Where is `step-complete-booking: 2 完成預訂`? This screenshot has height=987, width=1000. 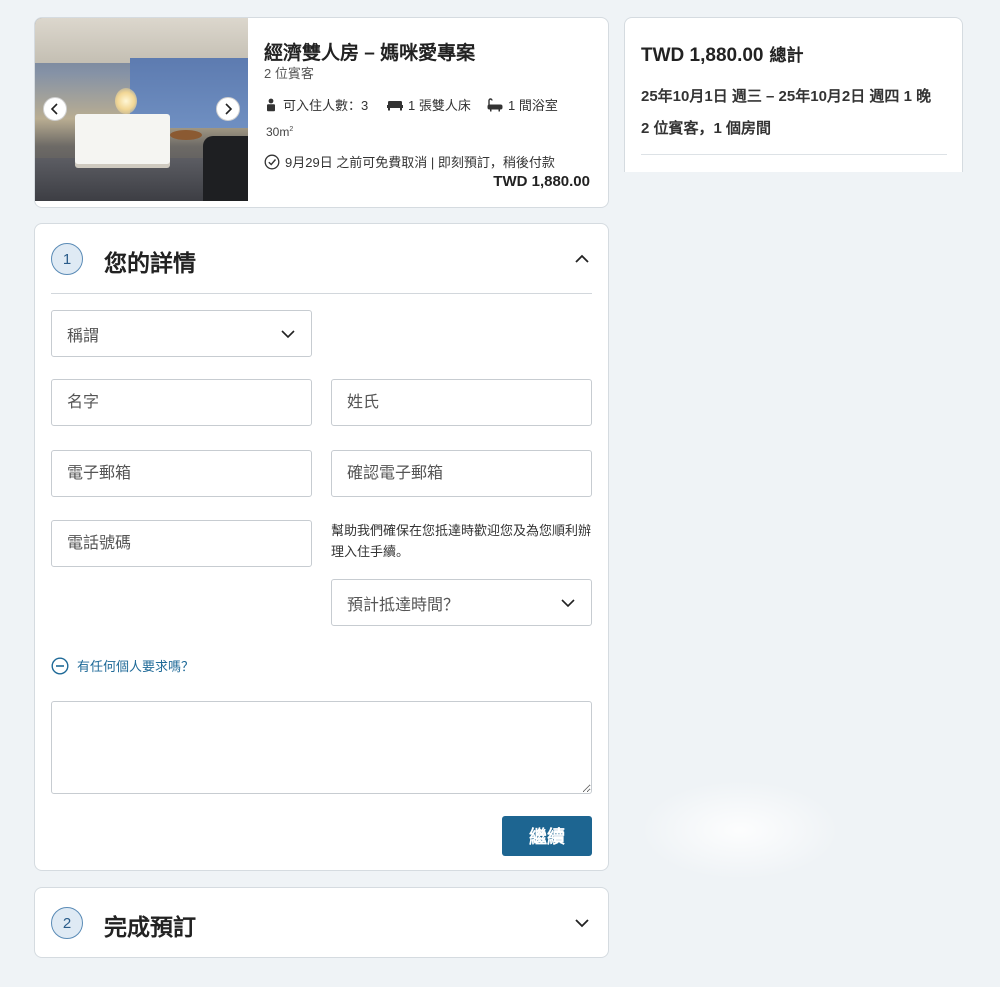 step-complete-booking: 2 完成預訂 is located at coordinates (321, 922).